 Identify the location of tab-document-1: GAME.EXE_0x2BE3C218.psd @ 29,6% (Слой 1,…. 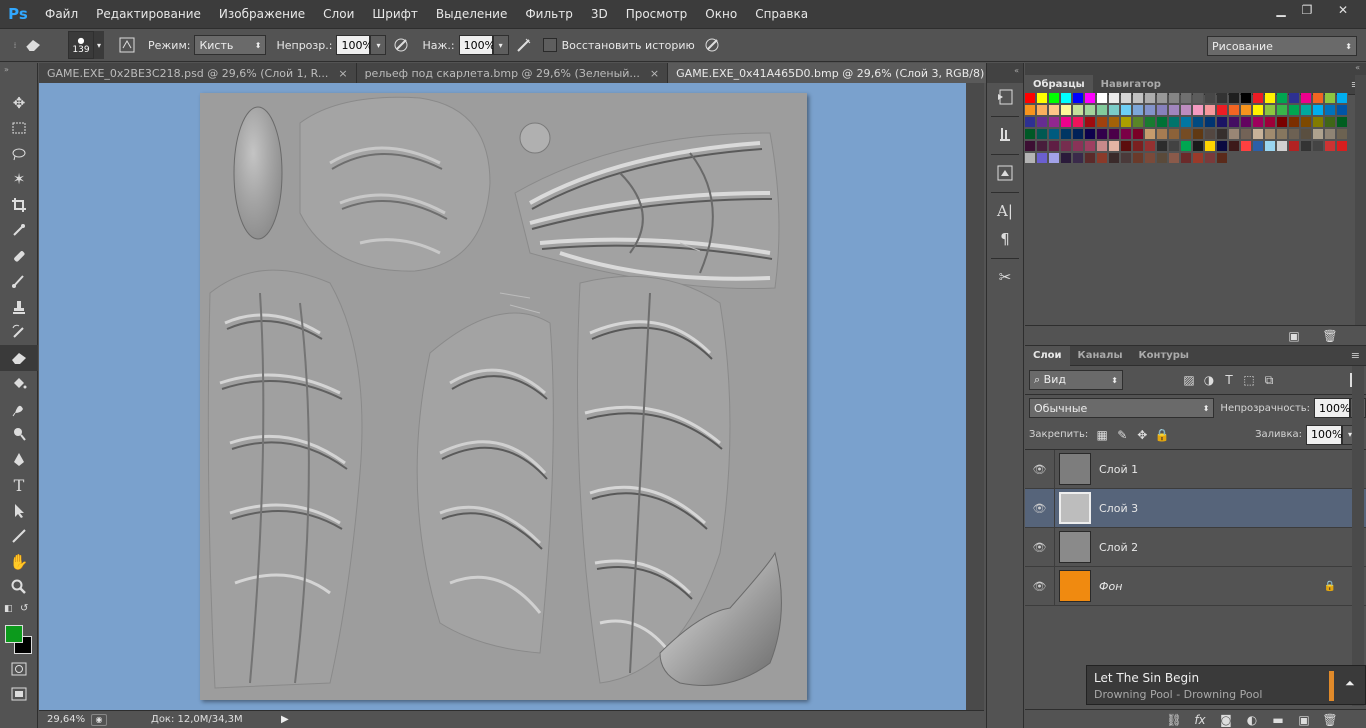
(198, 73).